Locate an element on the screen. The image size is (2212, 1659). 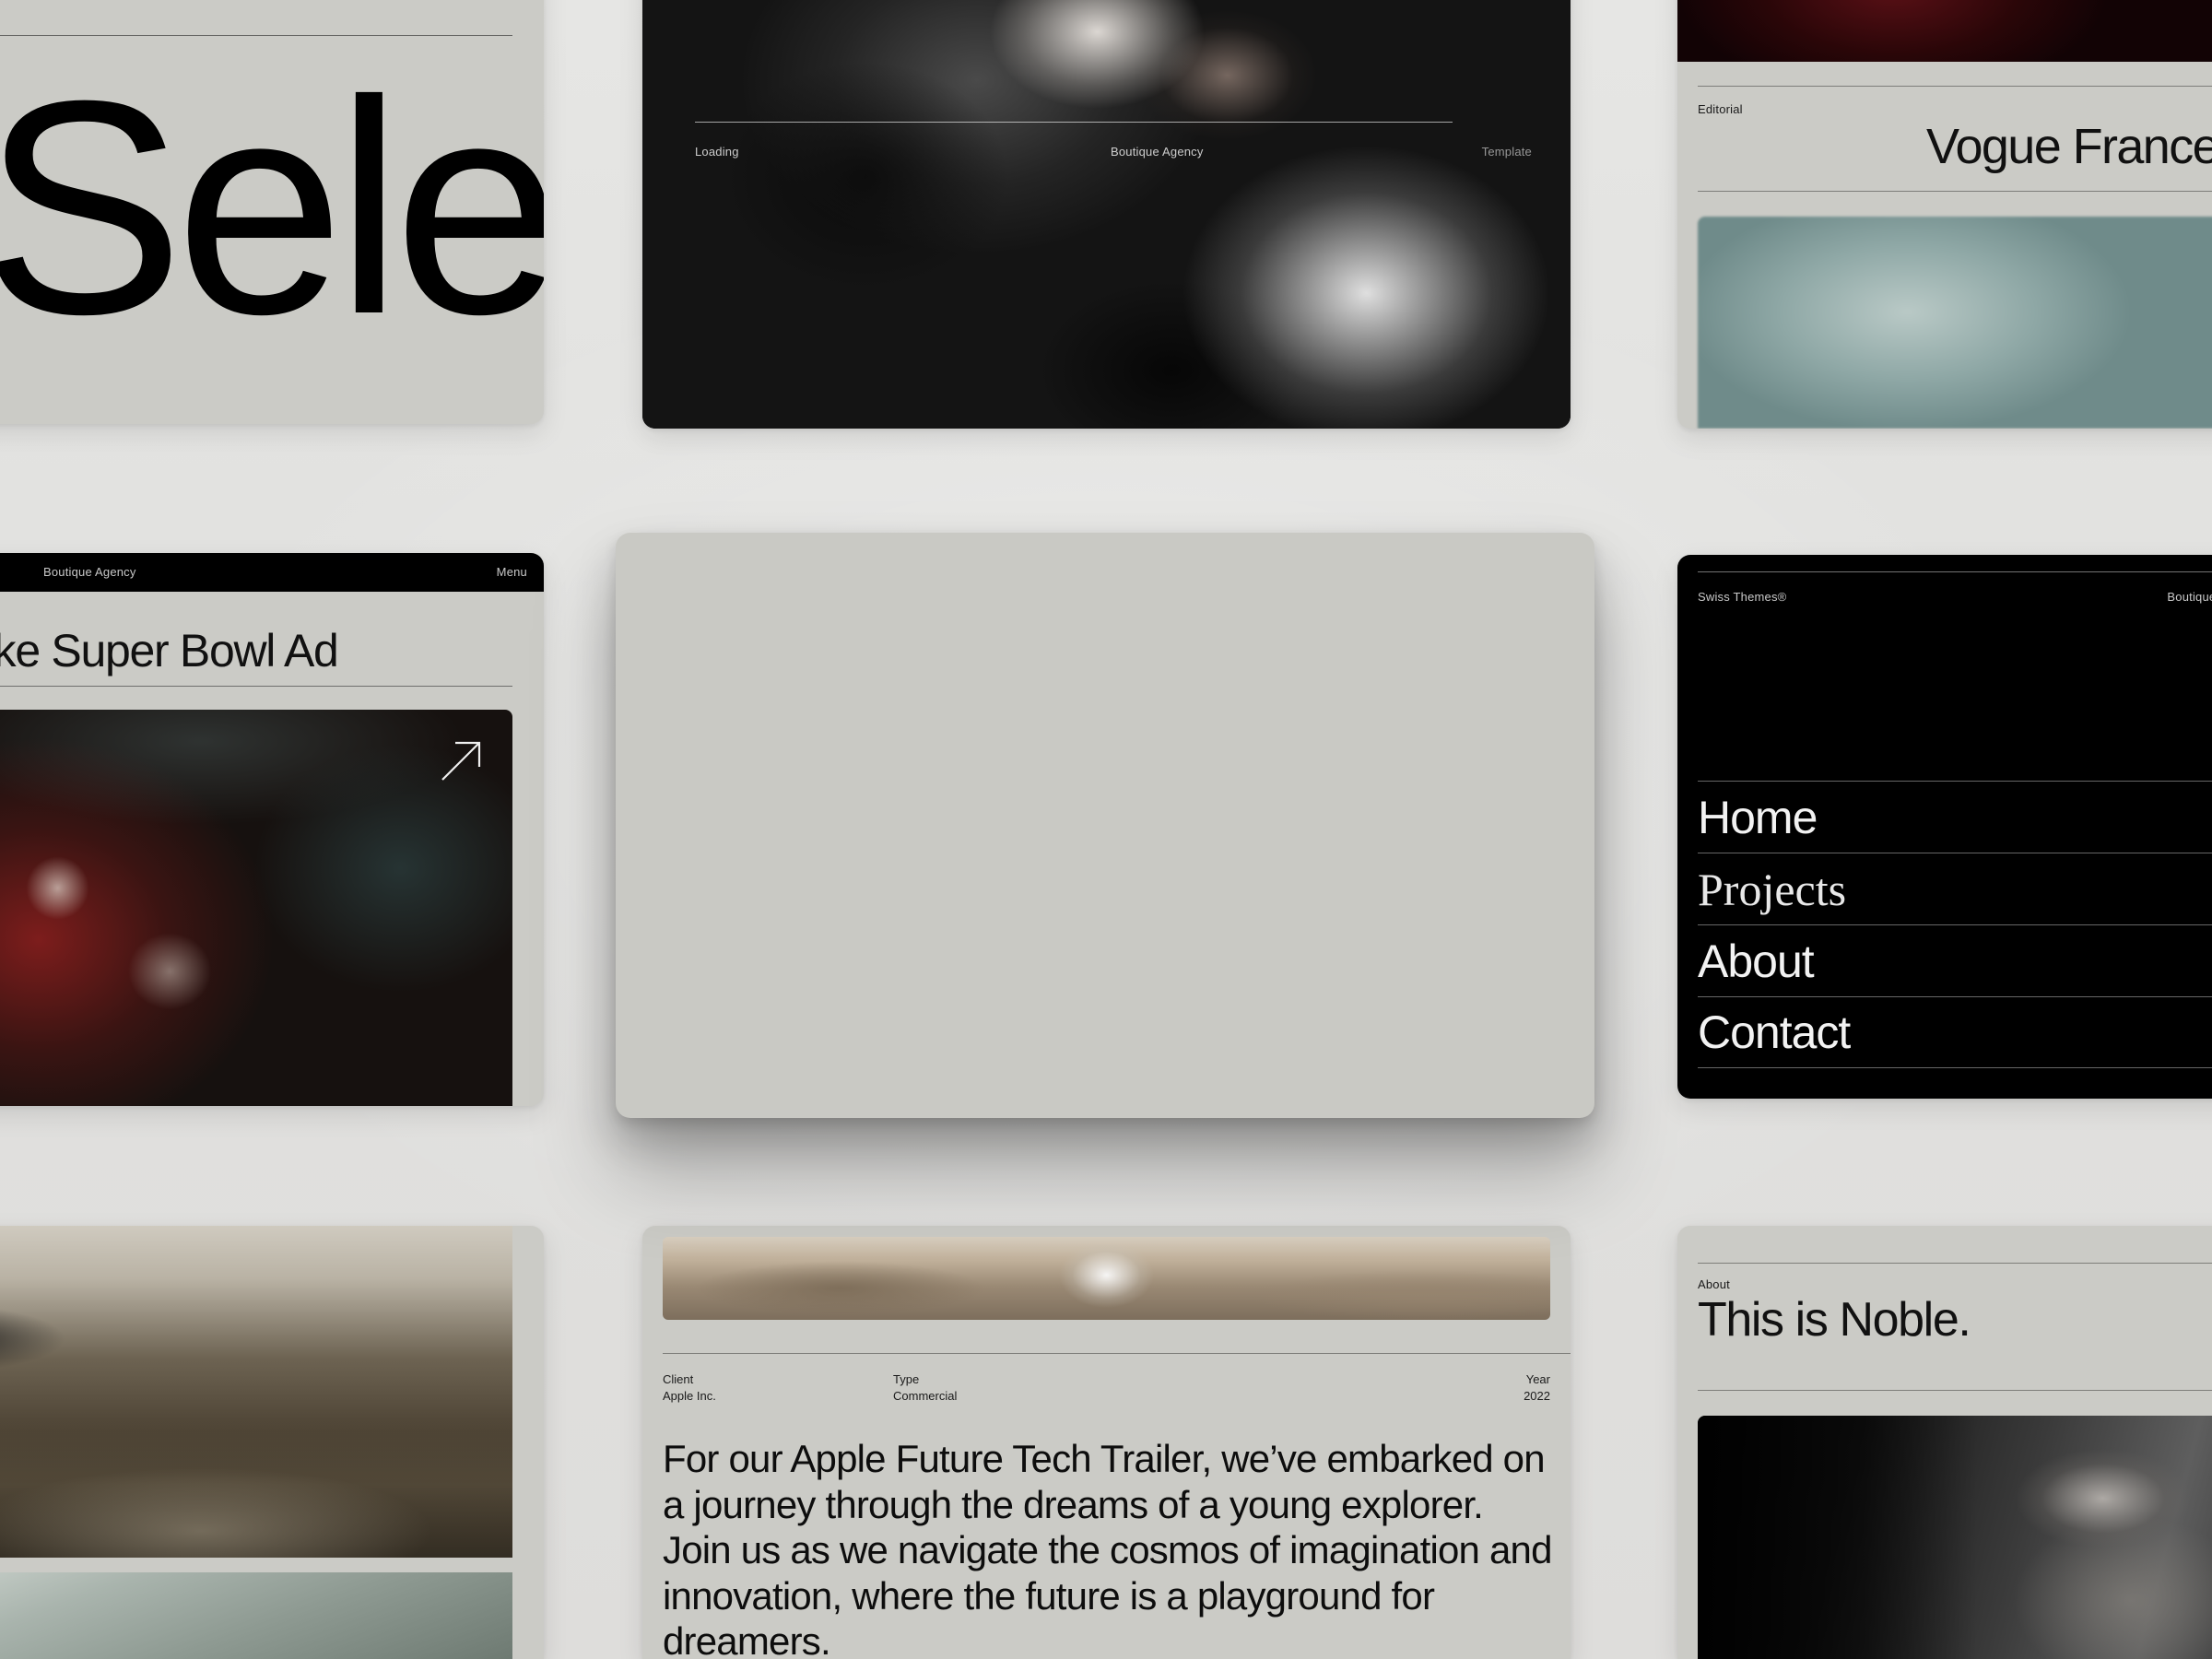
apple-meta-year: Year 2022 is located at coordinates (1537, 1387).